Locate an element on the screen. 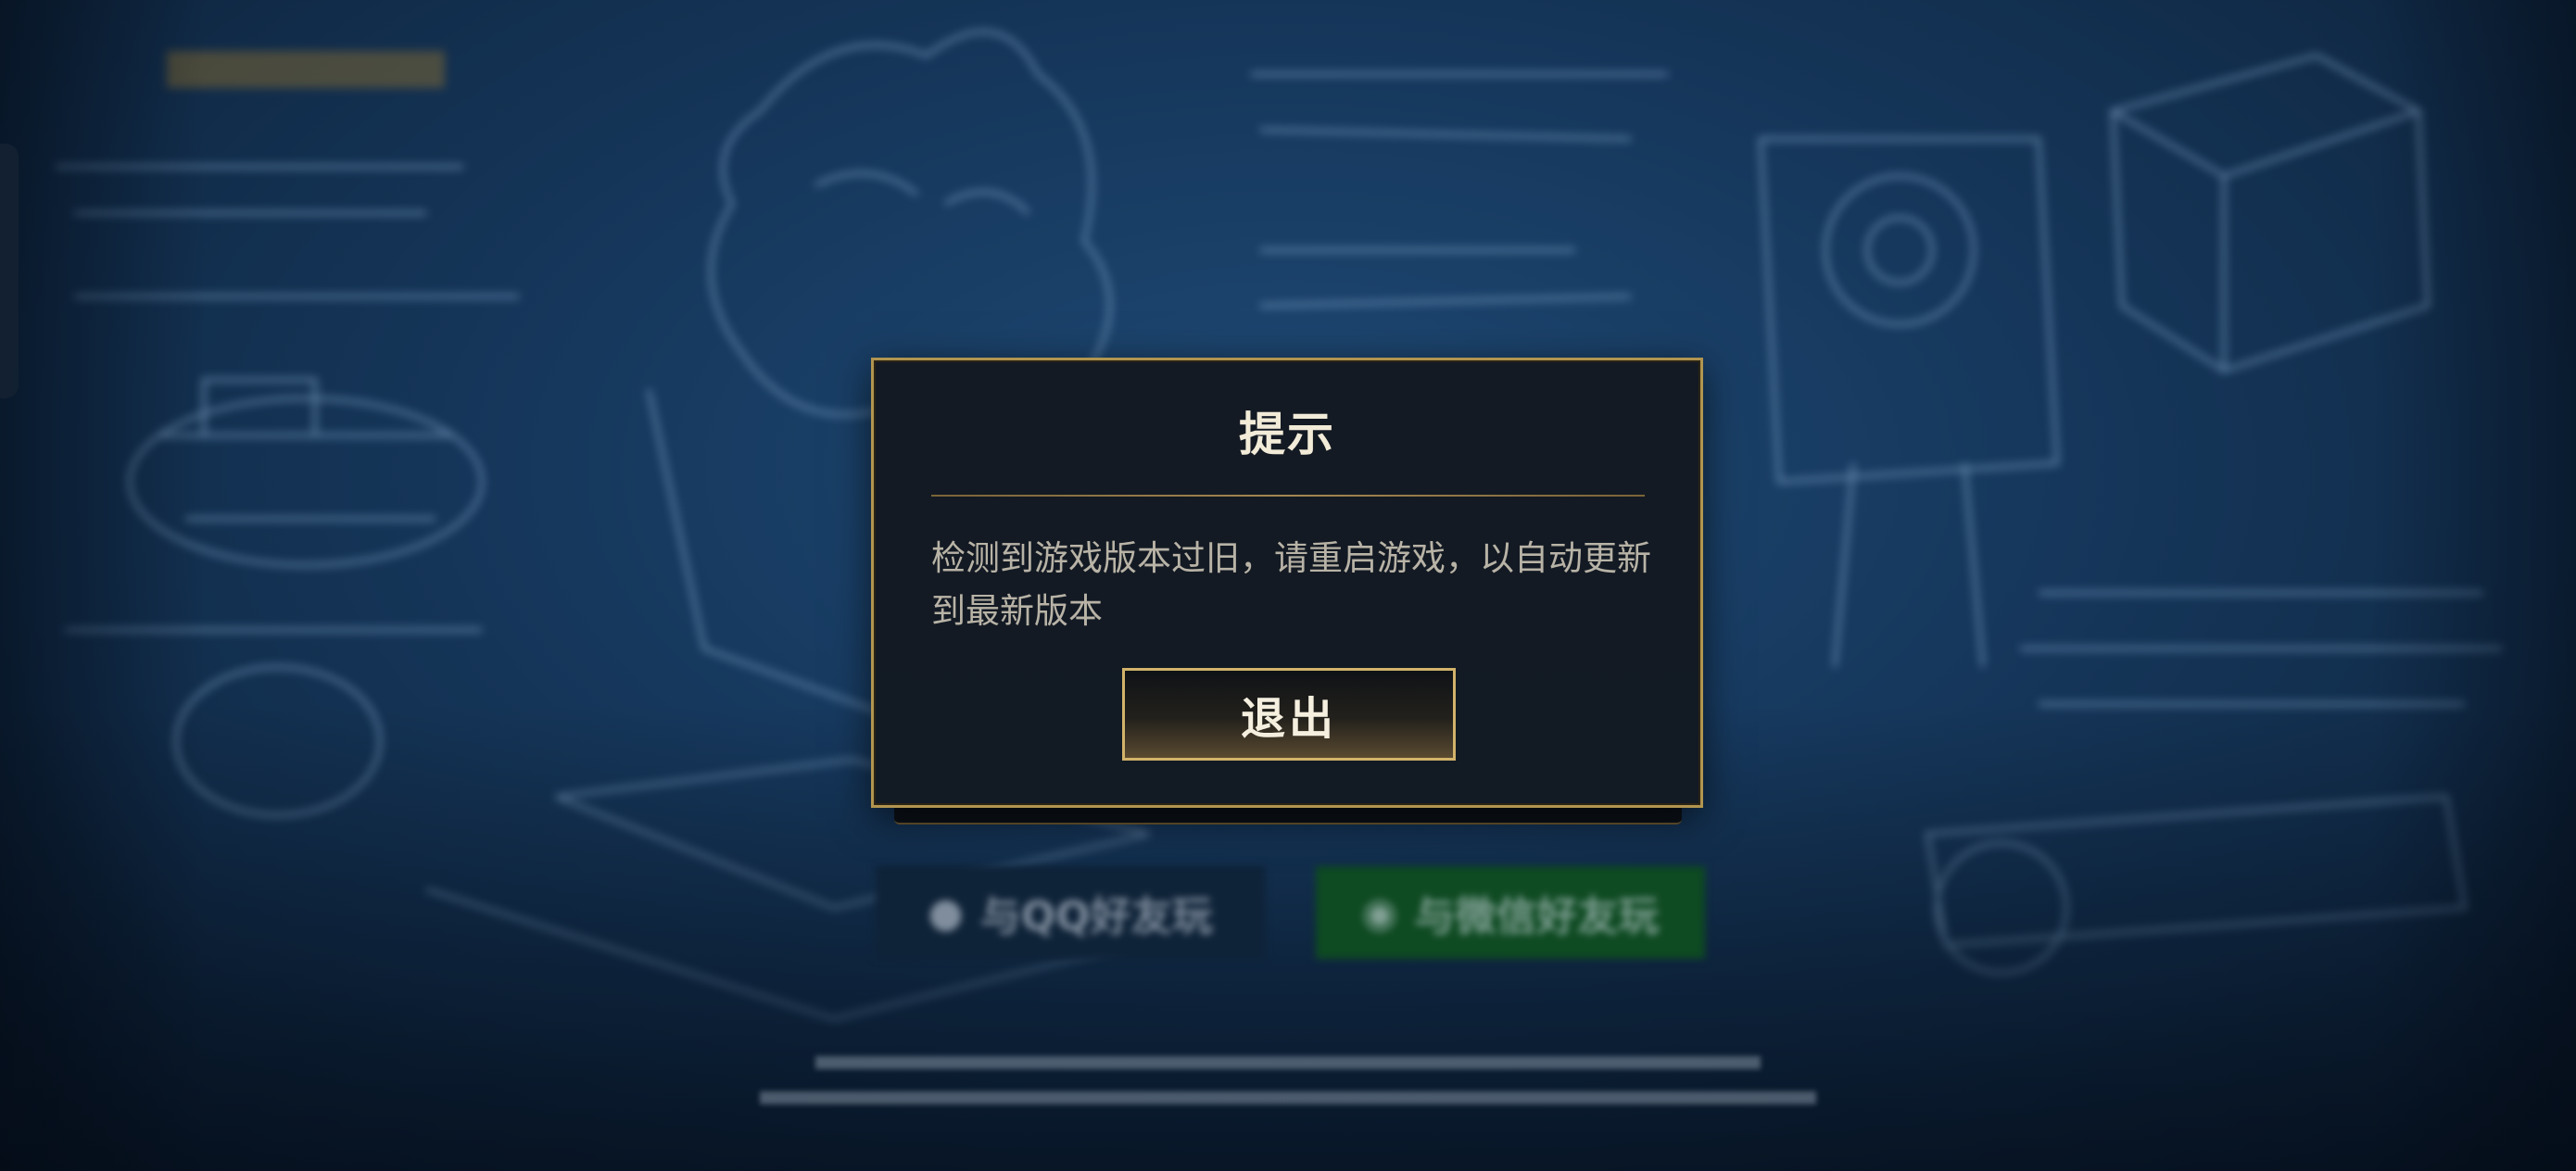 The width and height of the screenshot is (2576, 1171). dialog-message-line-2: 到最新版本 is located at coordinates (1017, 611).